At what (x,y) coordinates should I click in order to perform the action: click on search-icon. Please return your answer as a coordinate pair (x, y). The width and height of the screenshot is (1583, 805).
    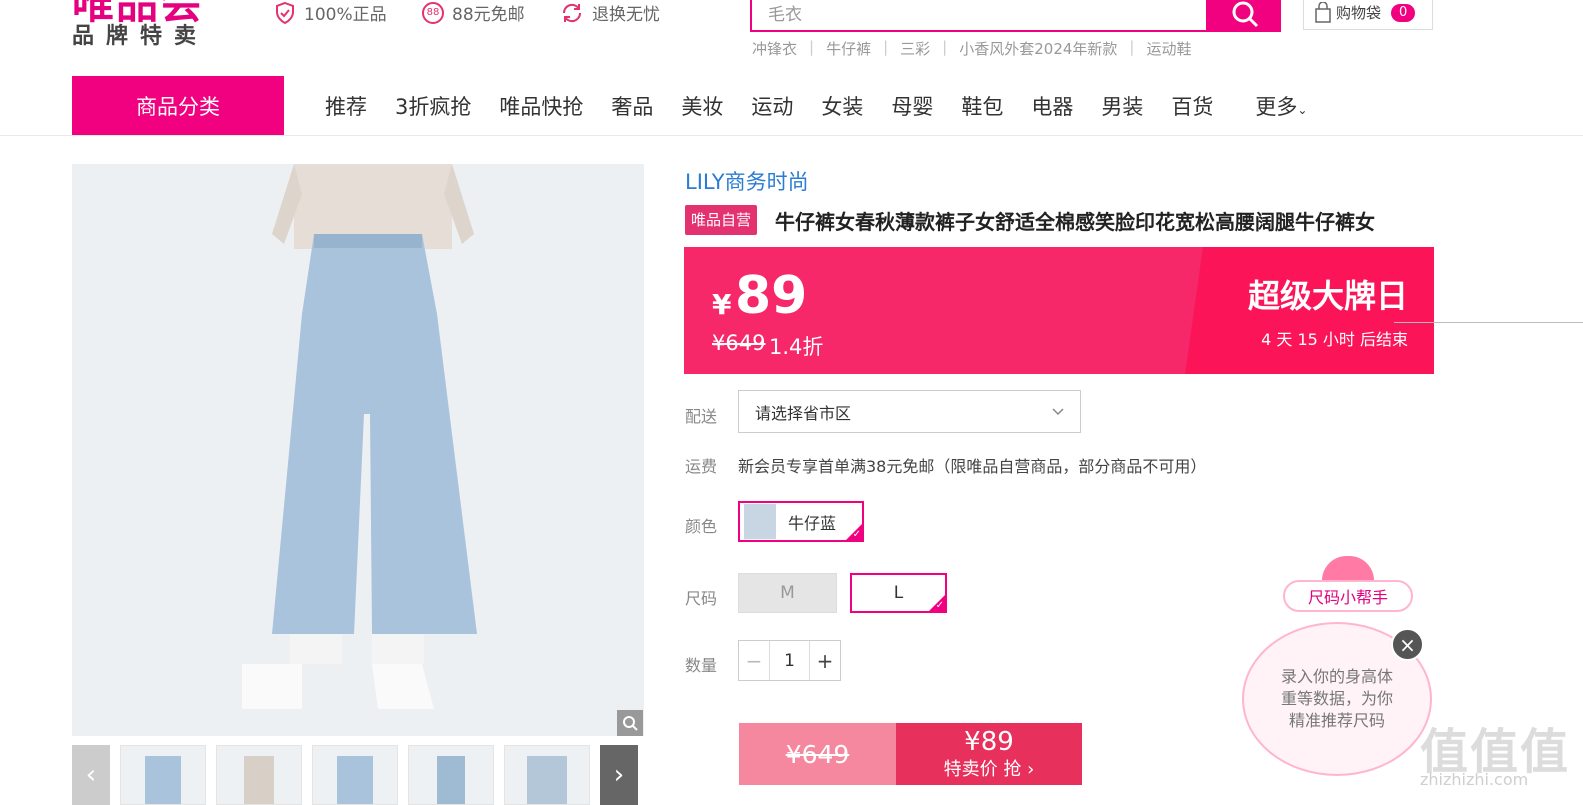
    Looking at the image, I should click on (1245, 14).